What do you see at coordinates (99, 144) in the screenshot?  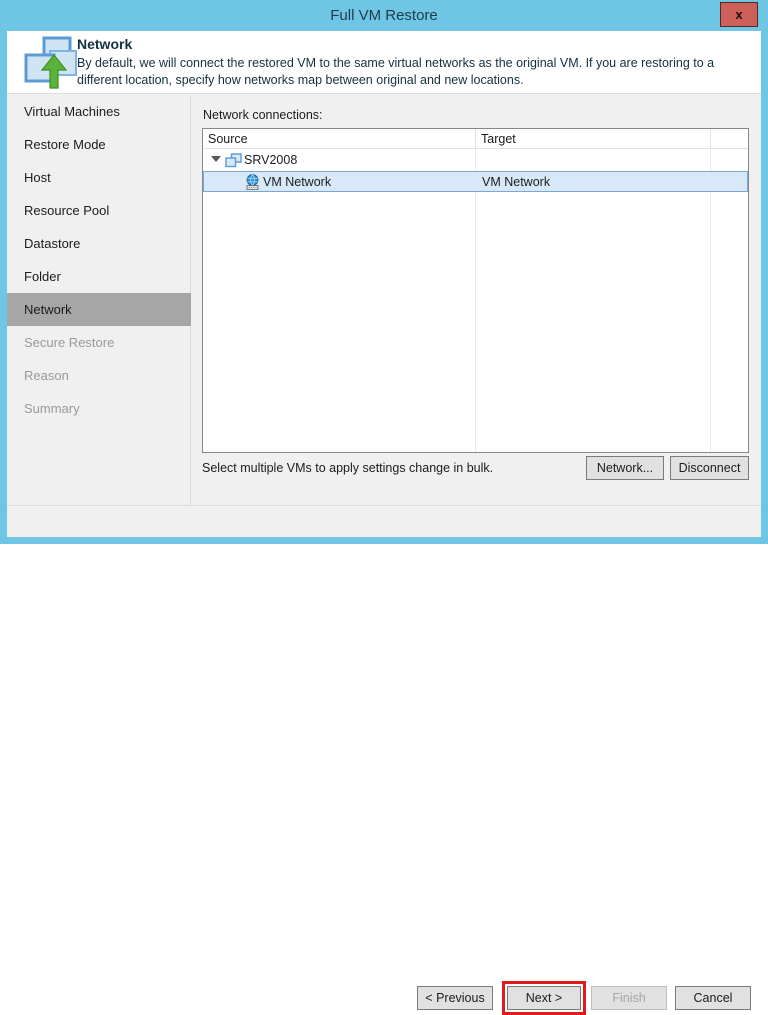 I see `sidebar-item-restore-mode: Restore Mode` at bounding box center [99, 144].